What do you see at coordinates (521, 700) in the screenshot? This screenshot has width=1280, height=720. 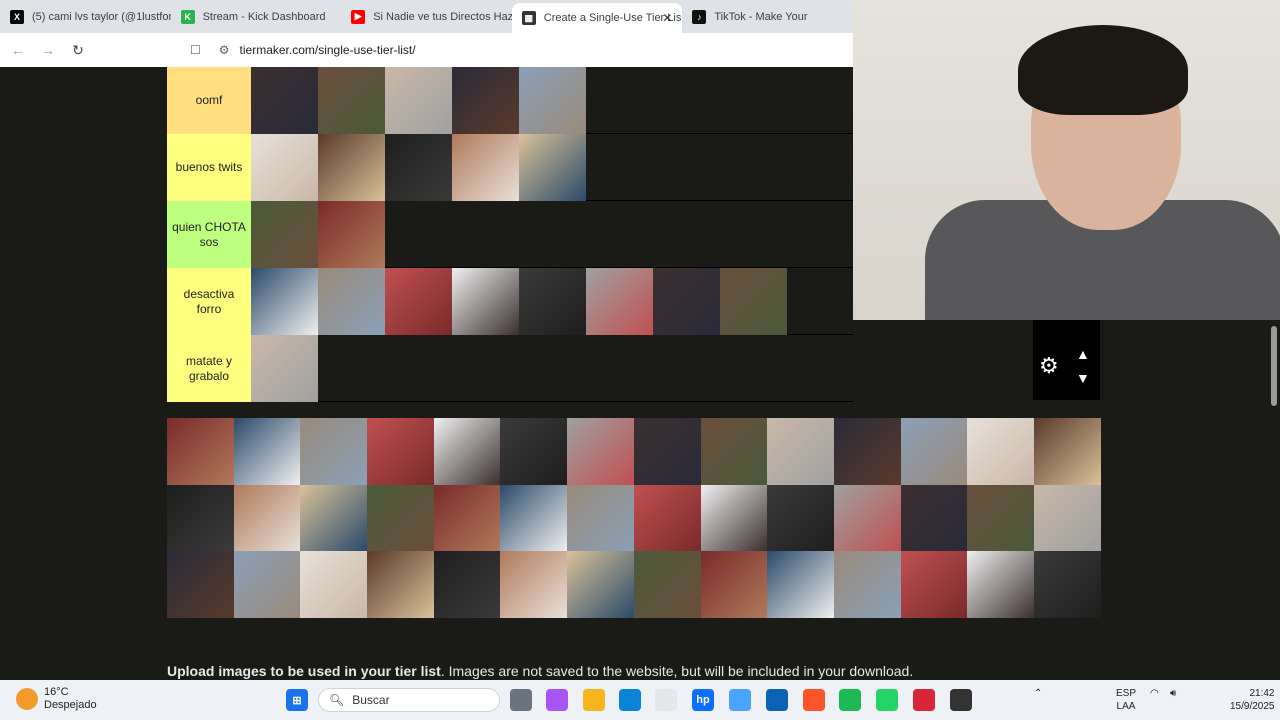 I see `task-view-icon` at bounding box center [521, 700].